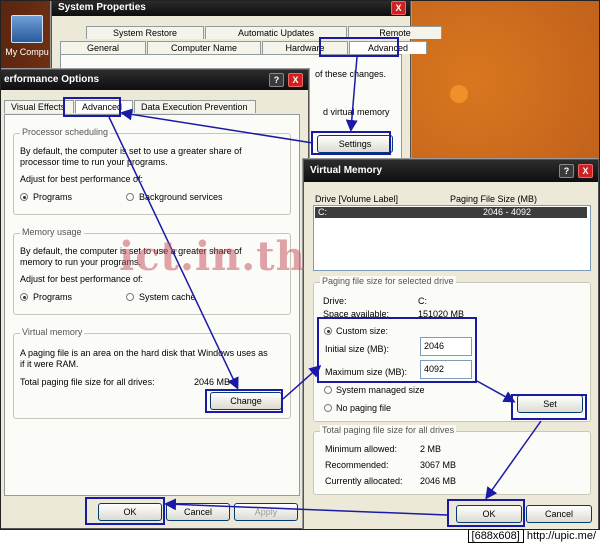 The image size is (600, 548). What do you see at coordinates (306, 507) in the screenshot?
I see `arrow-ok-to-ok` at bounding box center [306, 507].